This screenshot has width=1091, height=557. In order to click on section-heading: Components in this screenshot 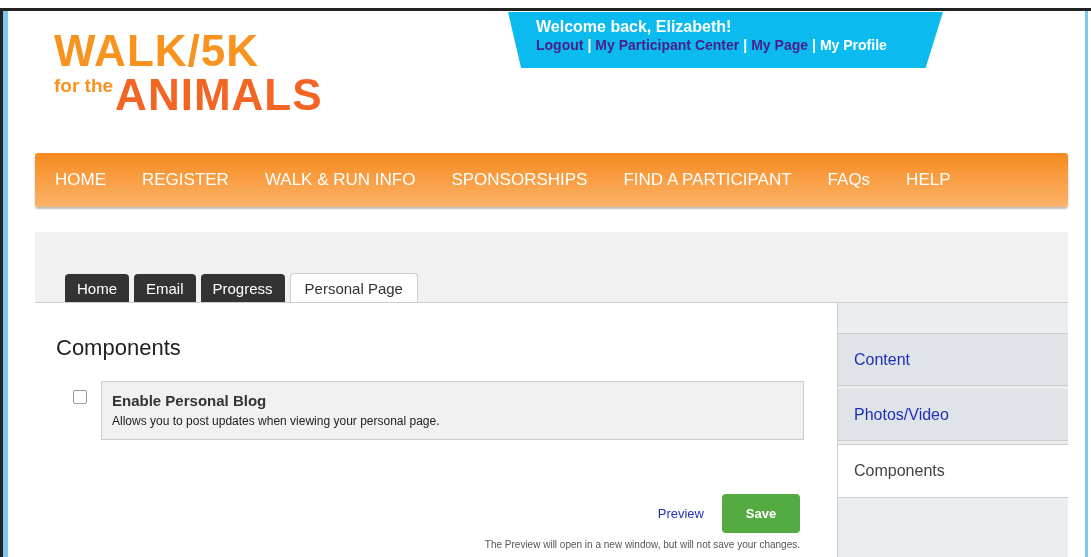, I will do `click(119, 348)`.